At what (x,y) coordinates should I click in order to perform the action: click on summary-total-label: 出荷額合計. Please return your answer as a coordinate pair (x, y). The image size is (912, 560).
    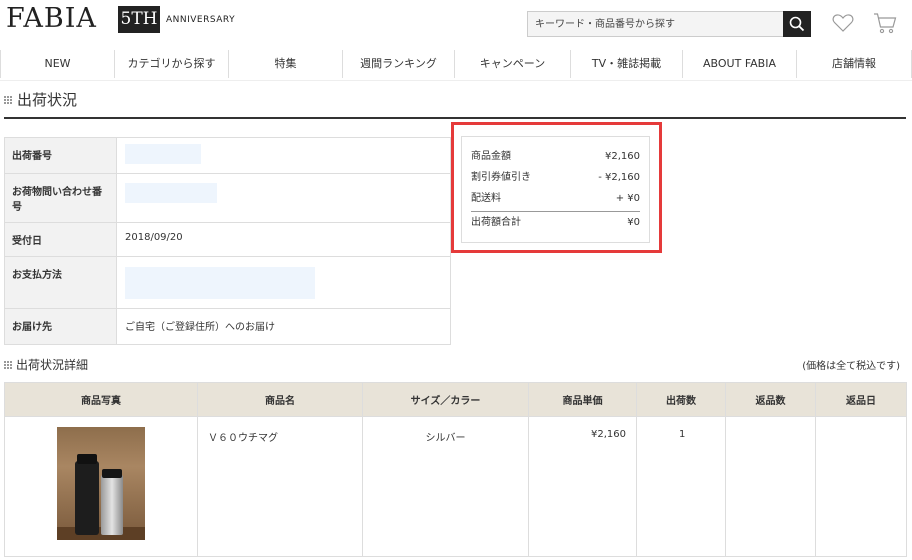
    Looking at the image, I should click on (496, 222).